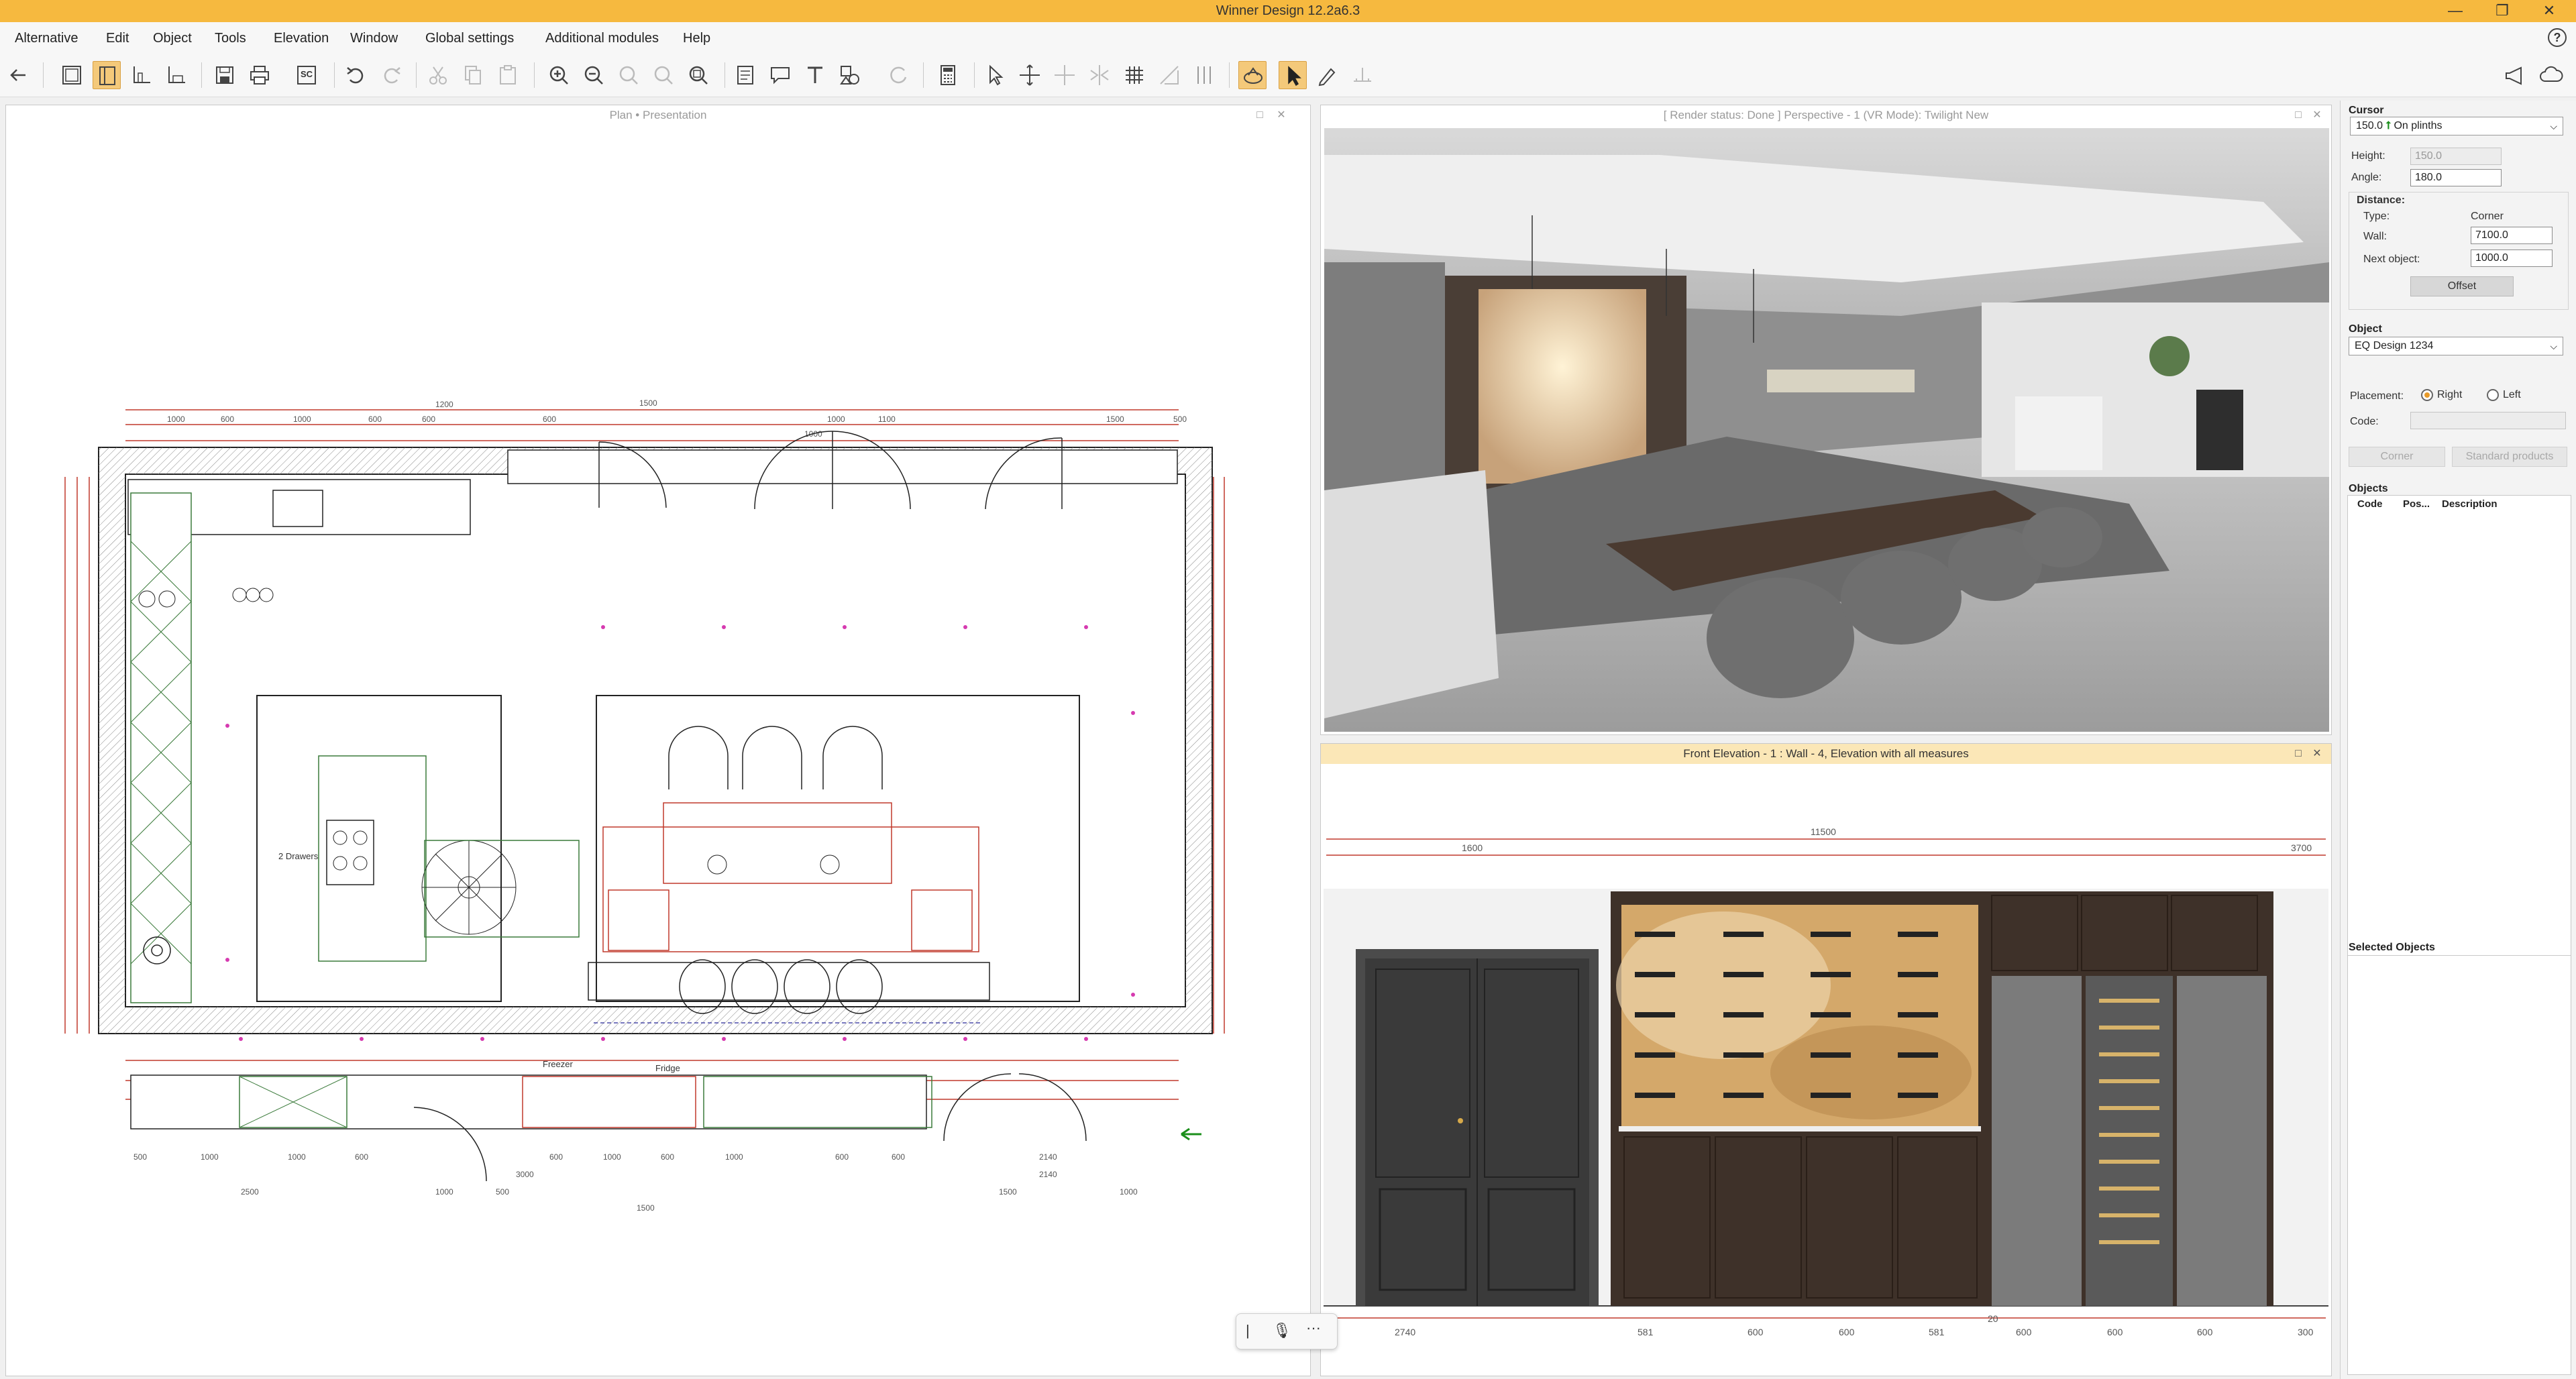  I want to click on menu-tools: Tools, so click(230, 38).